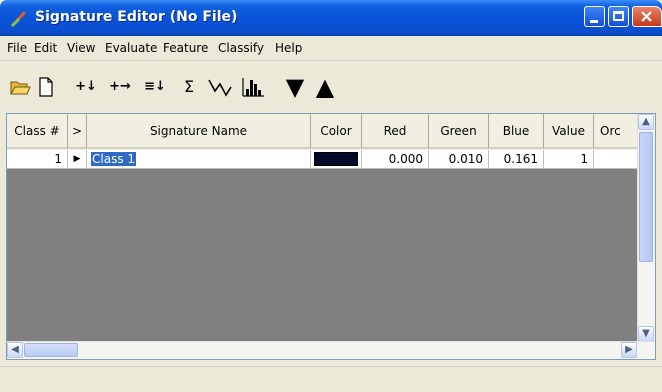 This screenshot has width=662, height=392. I want to click on add-class-button: +↓, so click(86, 87).